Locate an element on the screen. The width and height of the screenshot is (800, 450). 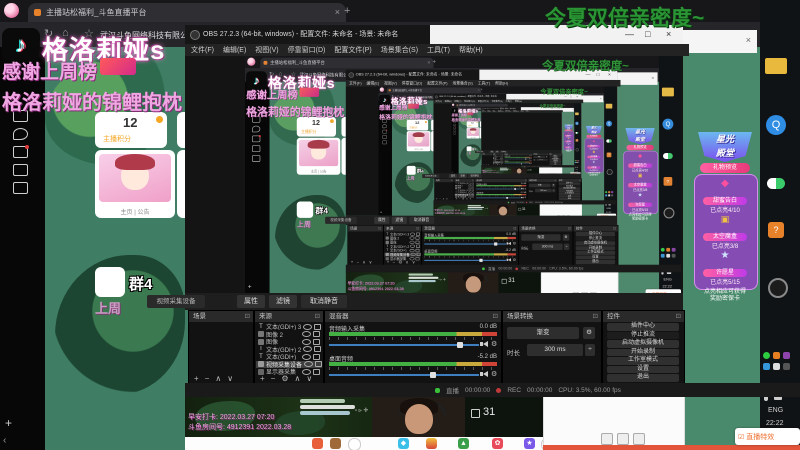
tray-icon-blue is located at coordinates (606, 195).